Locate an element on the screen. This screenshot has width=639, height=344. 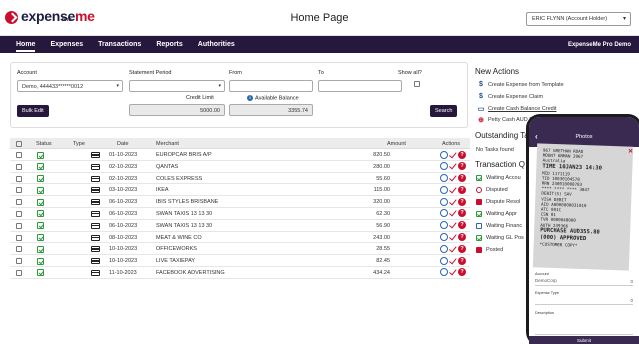
queue-waiting-finance: Waiting Financ is located at coordinates (499, 226).